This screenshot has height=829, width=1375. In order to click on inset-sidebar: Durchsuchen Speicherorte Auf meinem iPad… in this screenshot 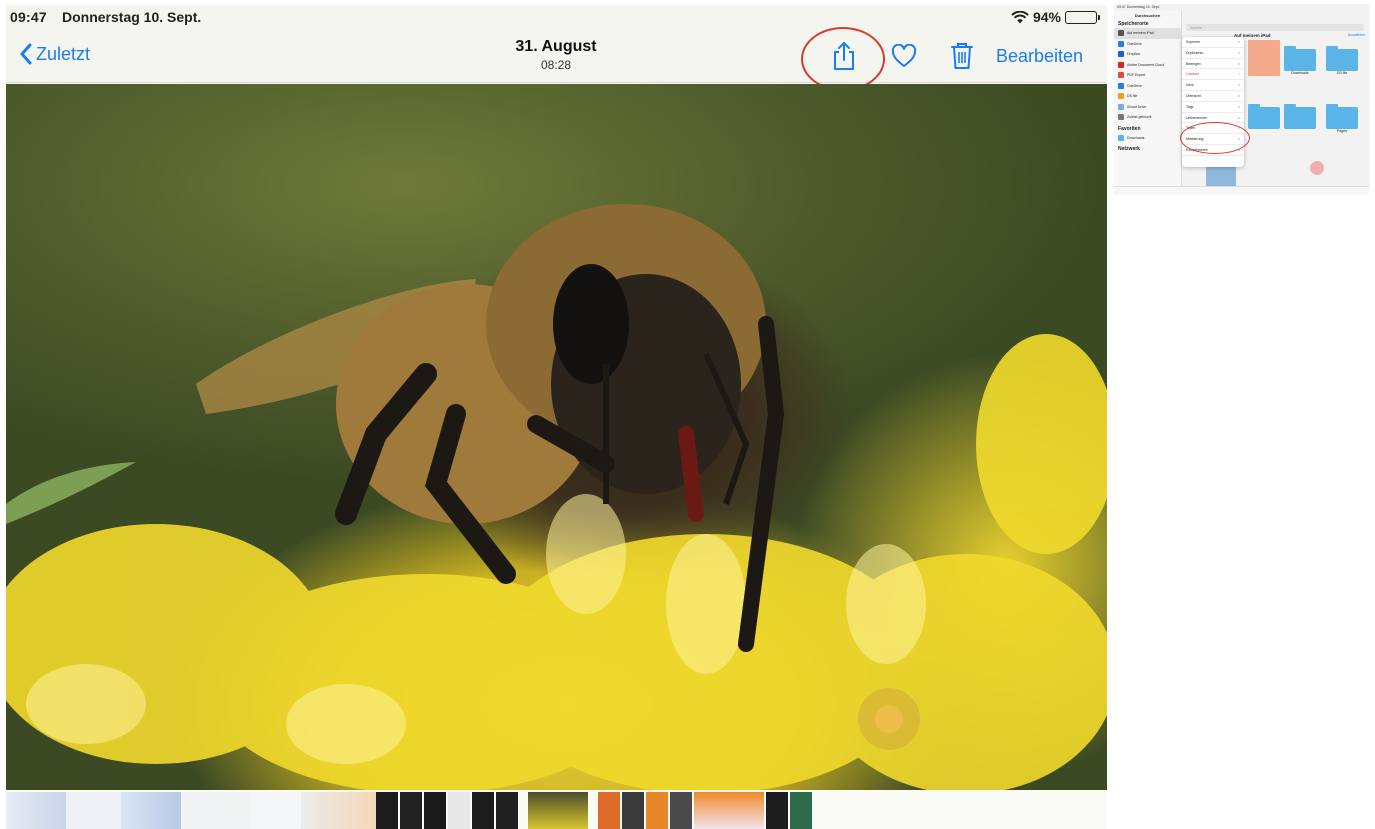, I will do `click(1148, 99)`.